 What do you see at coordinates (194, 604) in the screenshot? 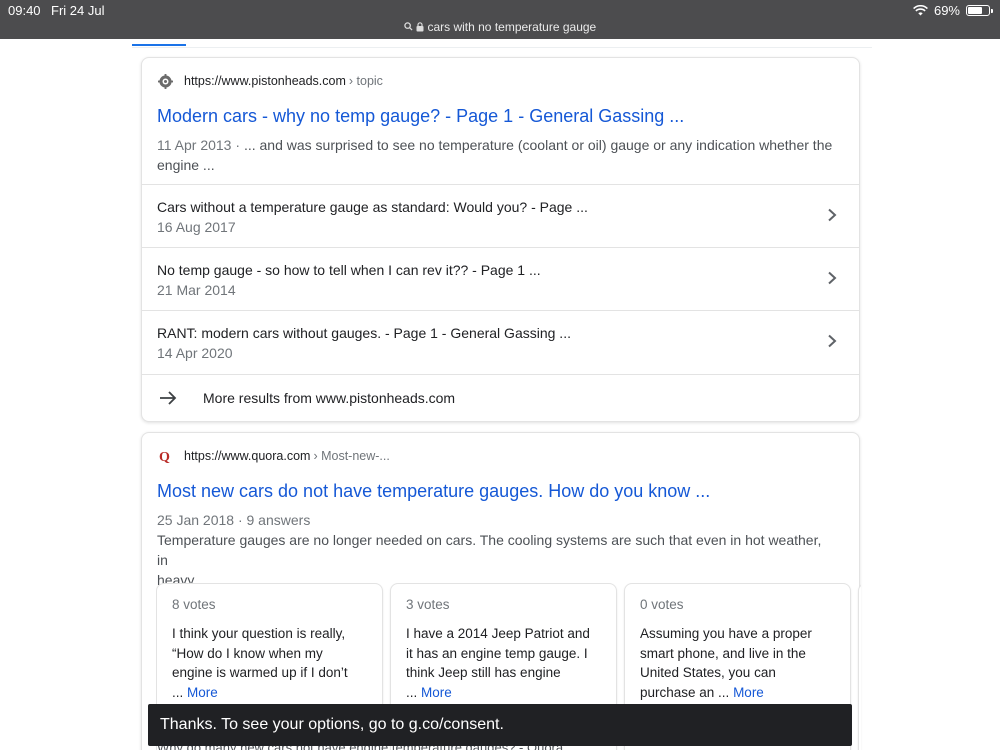
I see `answer-votes: 8 votes` at bounding box center [194, 604].